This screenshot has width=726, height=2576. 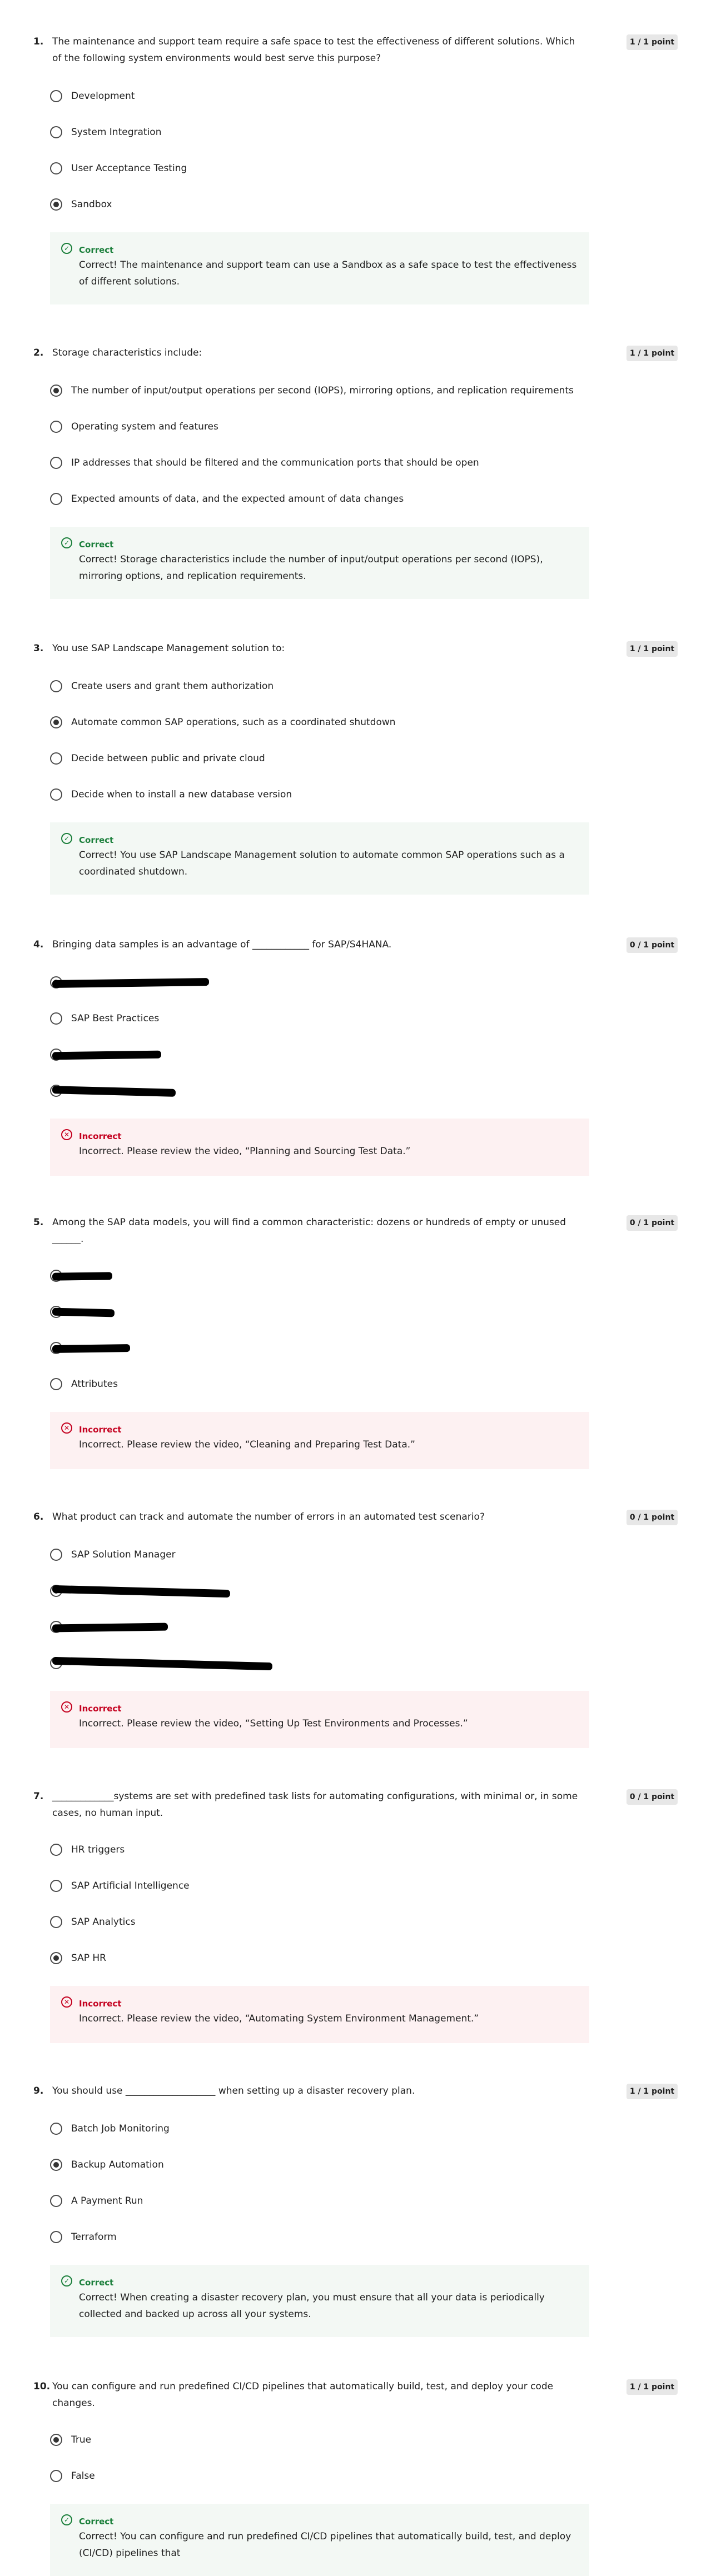 I want to click on answer-option: A Payment Run, so click(x=328, y=2202).